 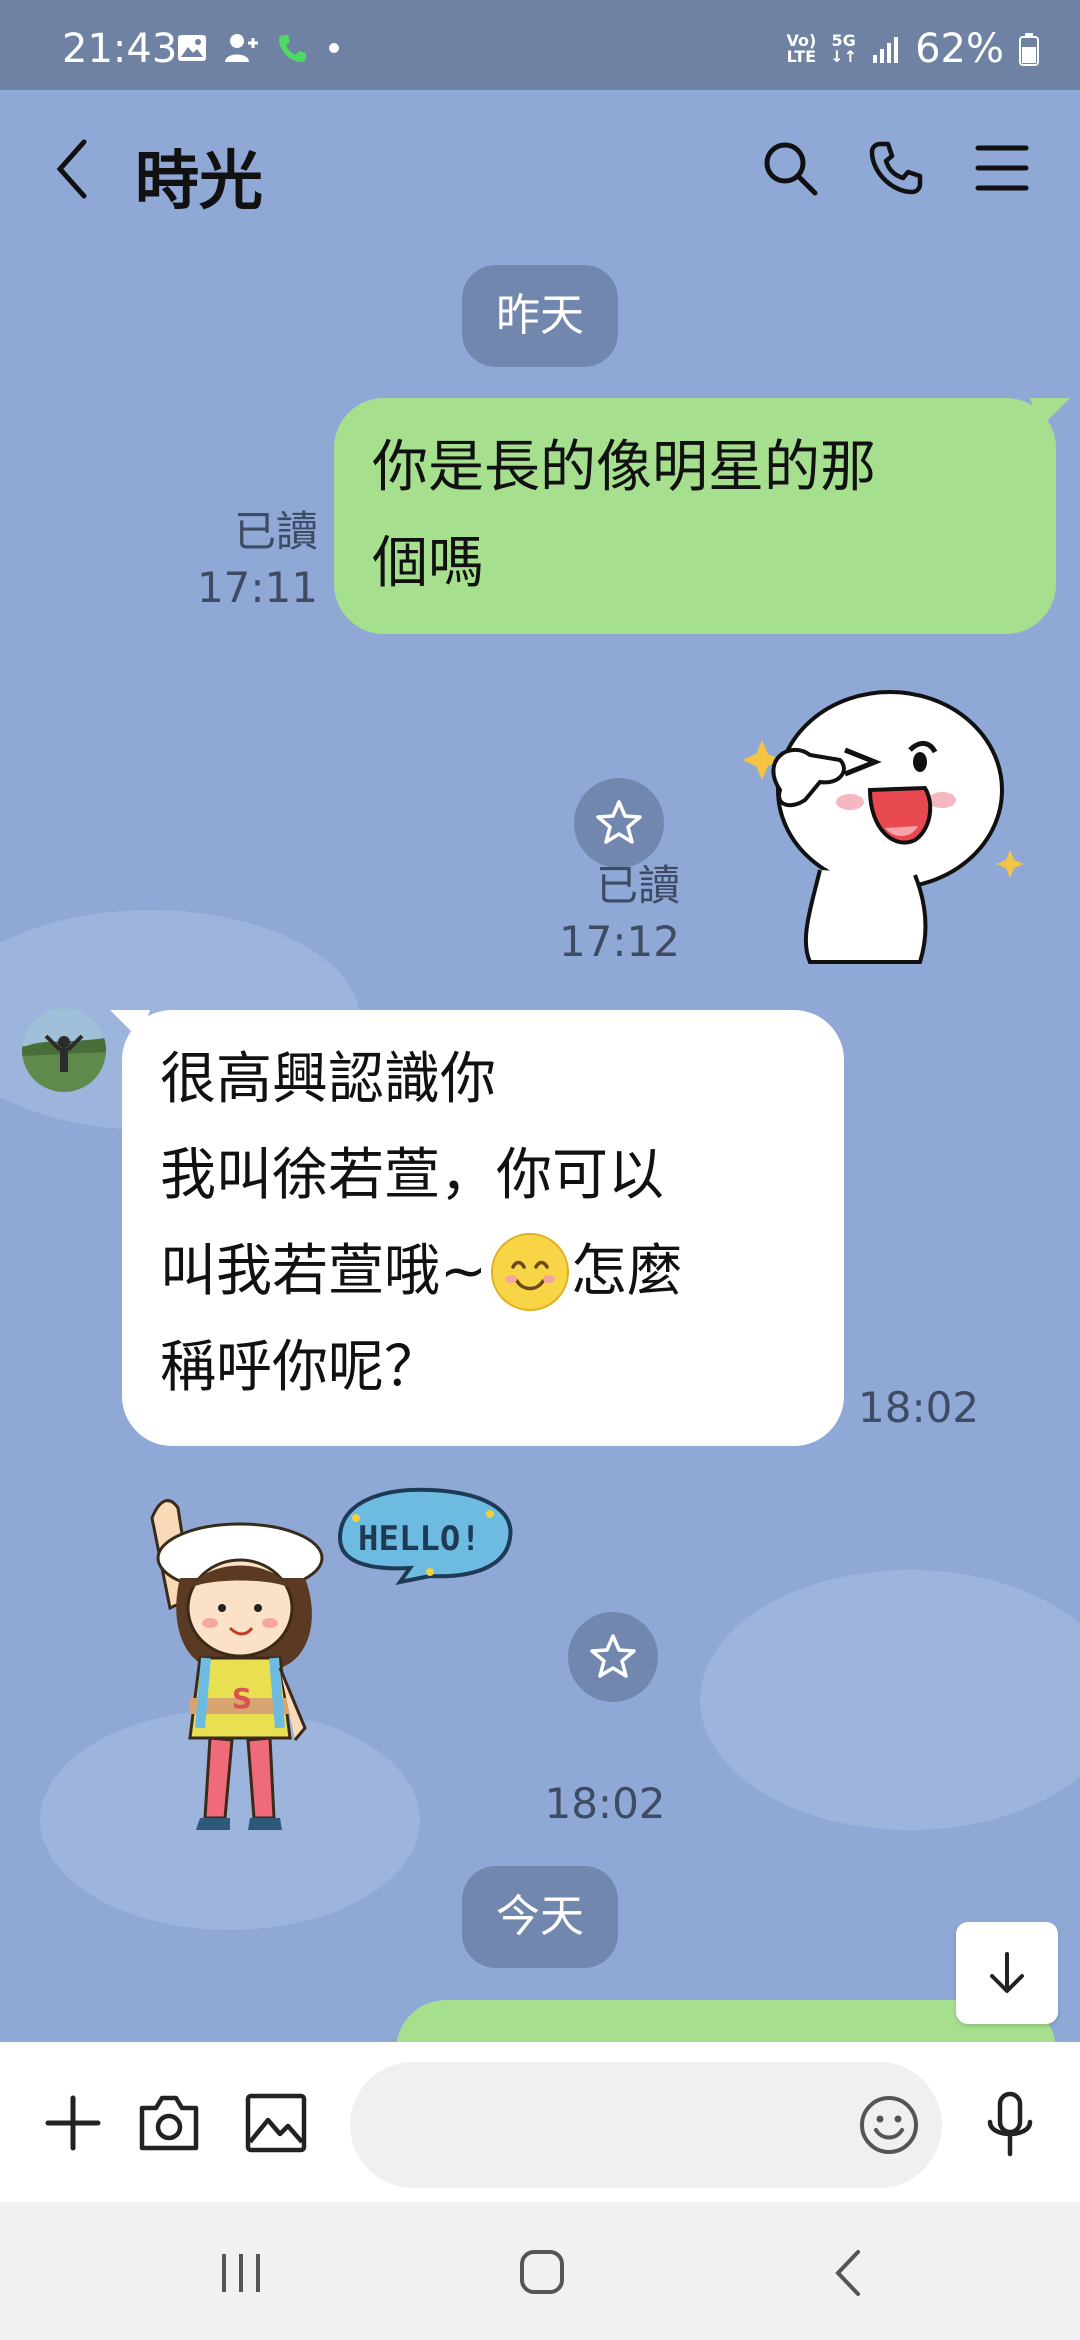 What do you see at coordinates (192, 48) in the screenshot?
I see `gallery-notification-icon` at bounding box center [192, 48].